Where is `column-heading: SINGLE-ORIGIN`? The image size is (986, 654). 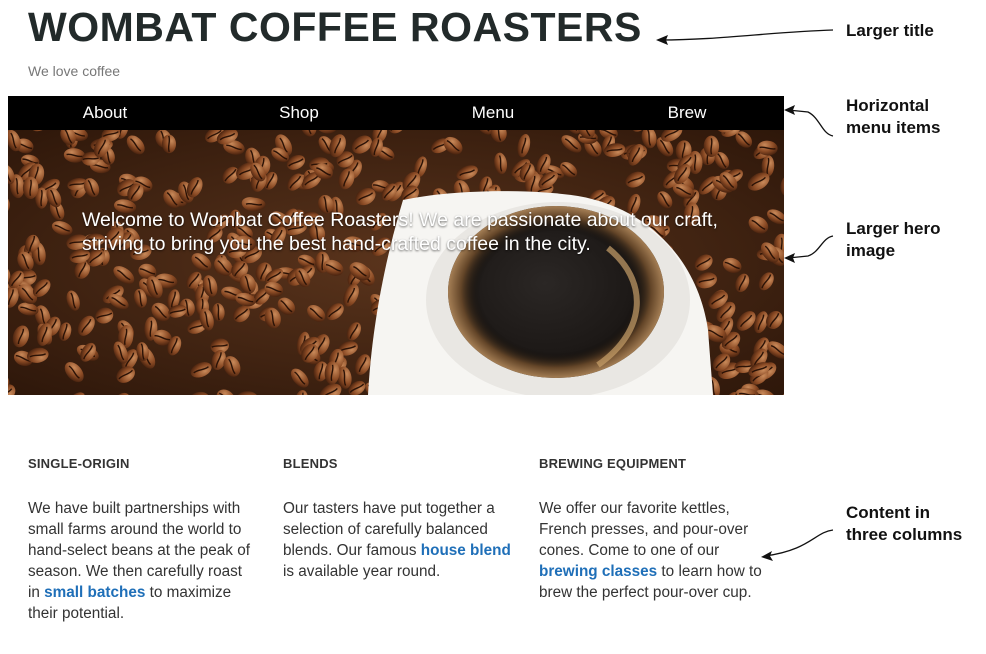
column-heading: SINGLE-ORIGIN is located at coordinates (79, 463).